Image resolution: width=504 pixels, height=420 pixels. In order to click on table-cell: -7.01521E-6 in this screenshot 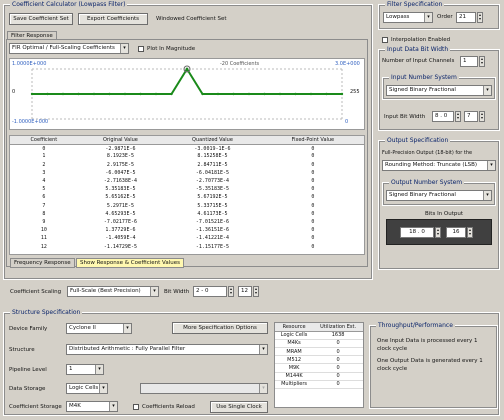, I will do `click(212, 221)`.